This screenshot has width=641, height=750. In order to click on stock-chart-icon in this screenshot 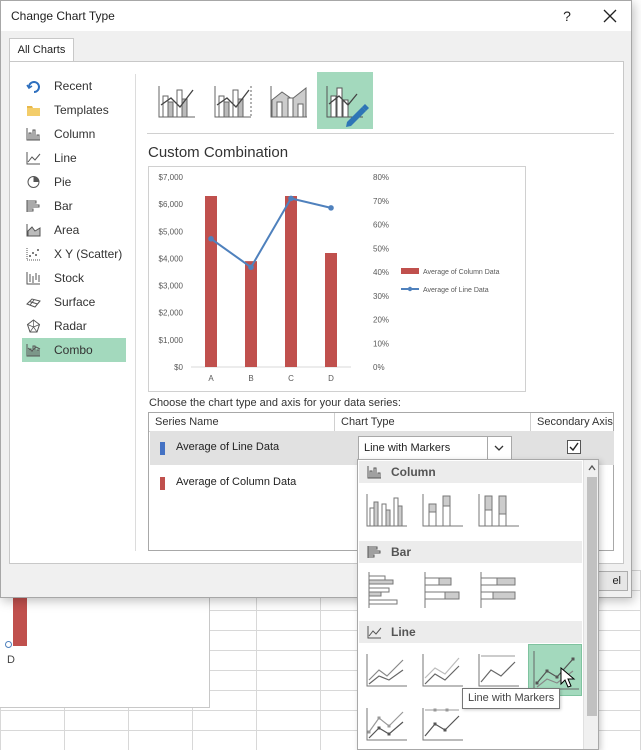, I will do `click(33, 278)`.